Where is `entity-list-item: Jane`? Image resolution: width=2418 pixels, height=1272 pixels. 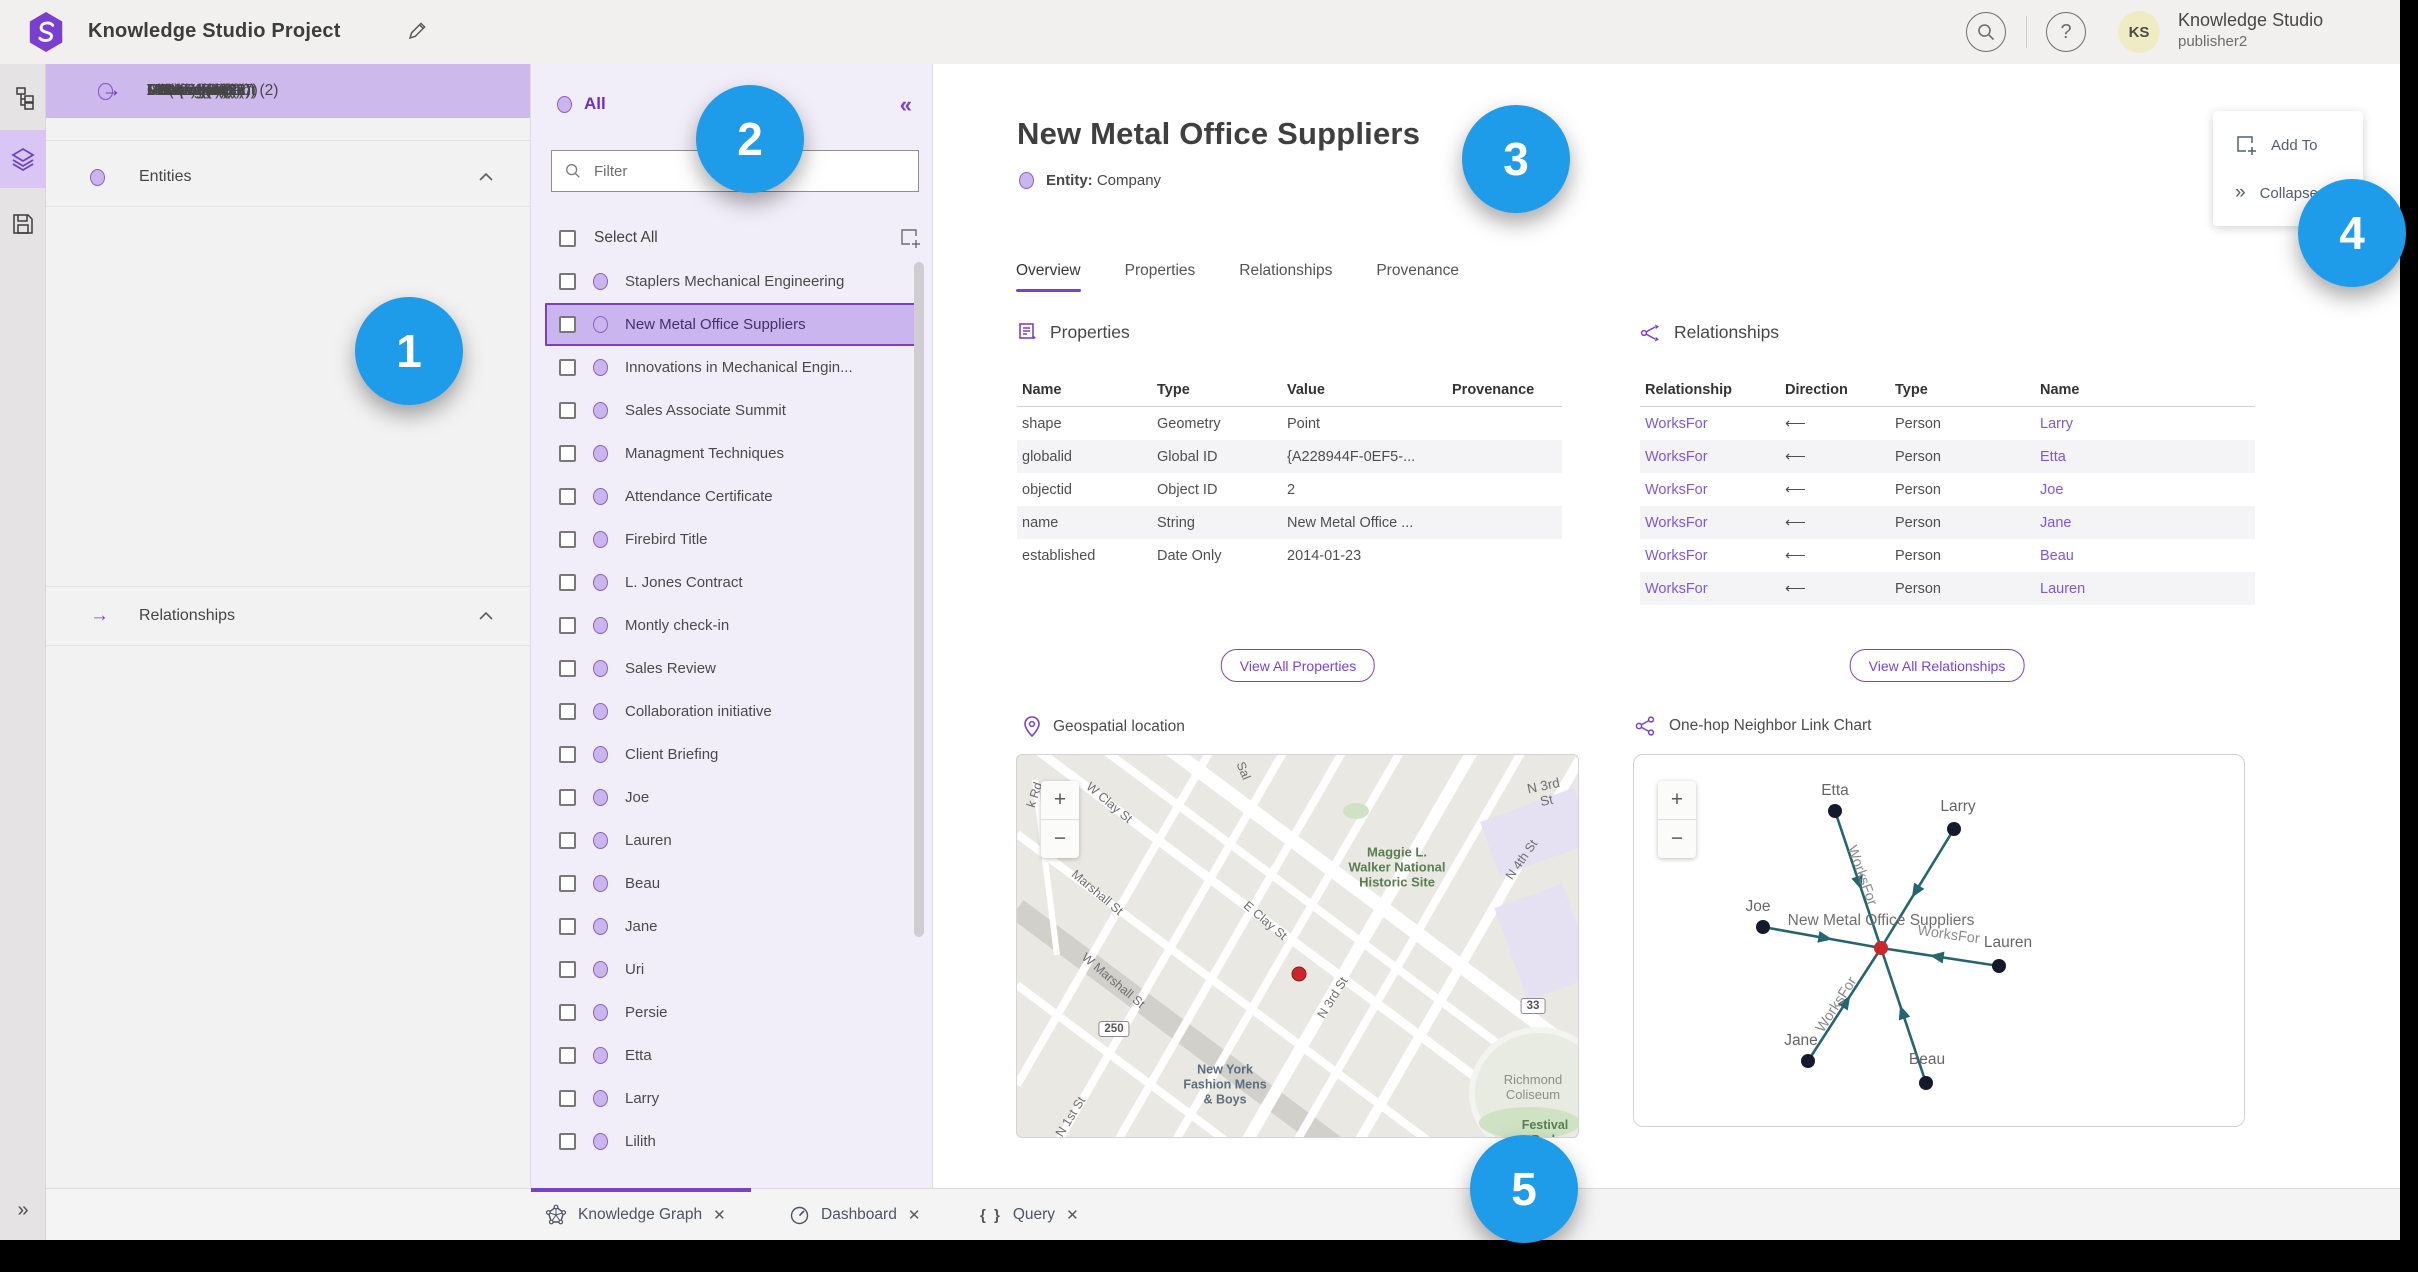
entity-list-item: Jane is located at coordinates (731, 926).